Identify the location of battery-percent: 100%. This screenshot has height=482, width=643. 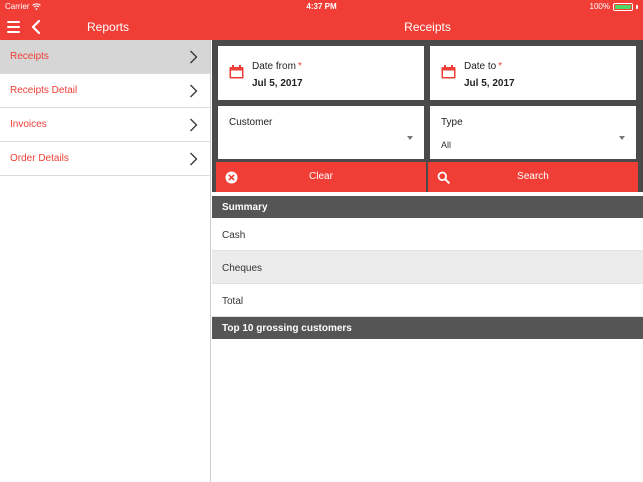
(599, 6).